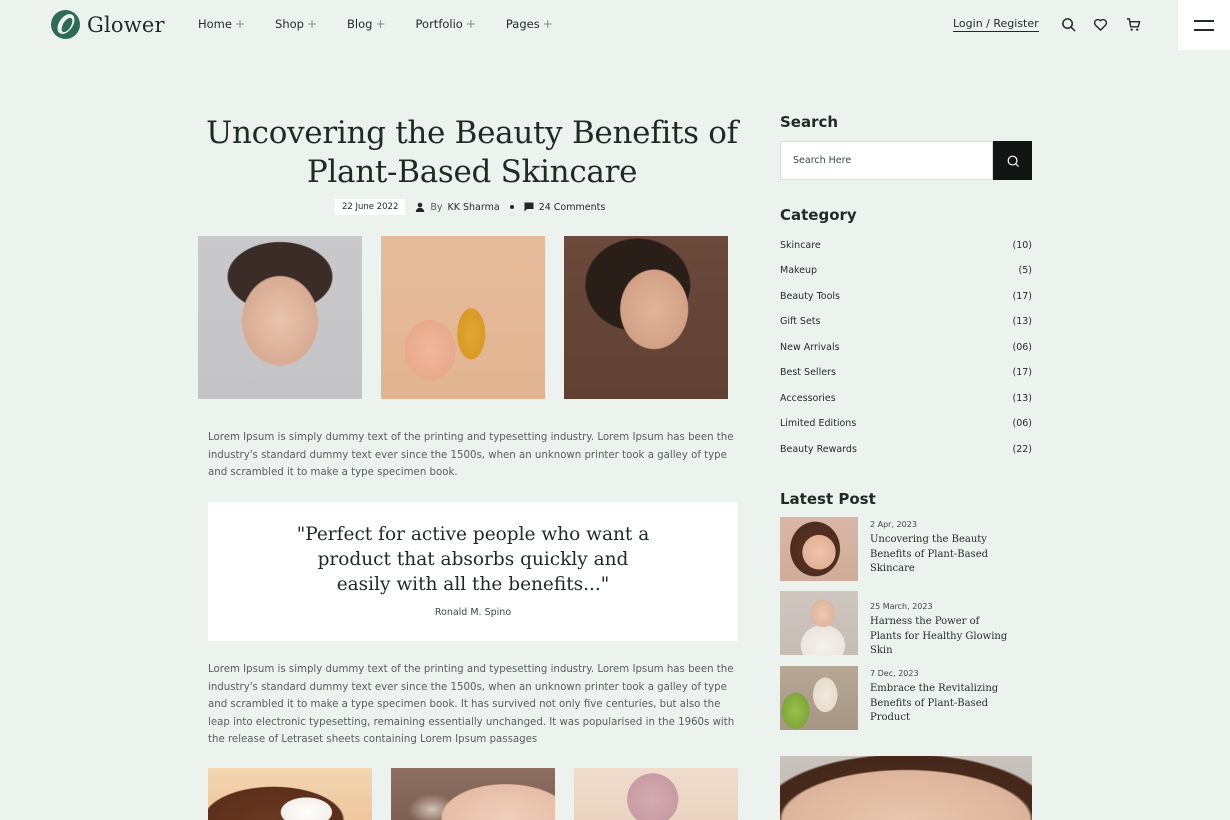 This screenshot has height=820, width=1230. I want to click on article-image-cream, so click(290, 794).